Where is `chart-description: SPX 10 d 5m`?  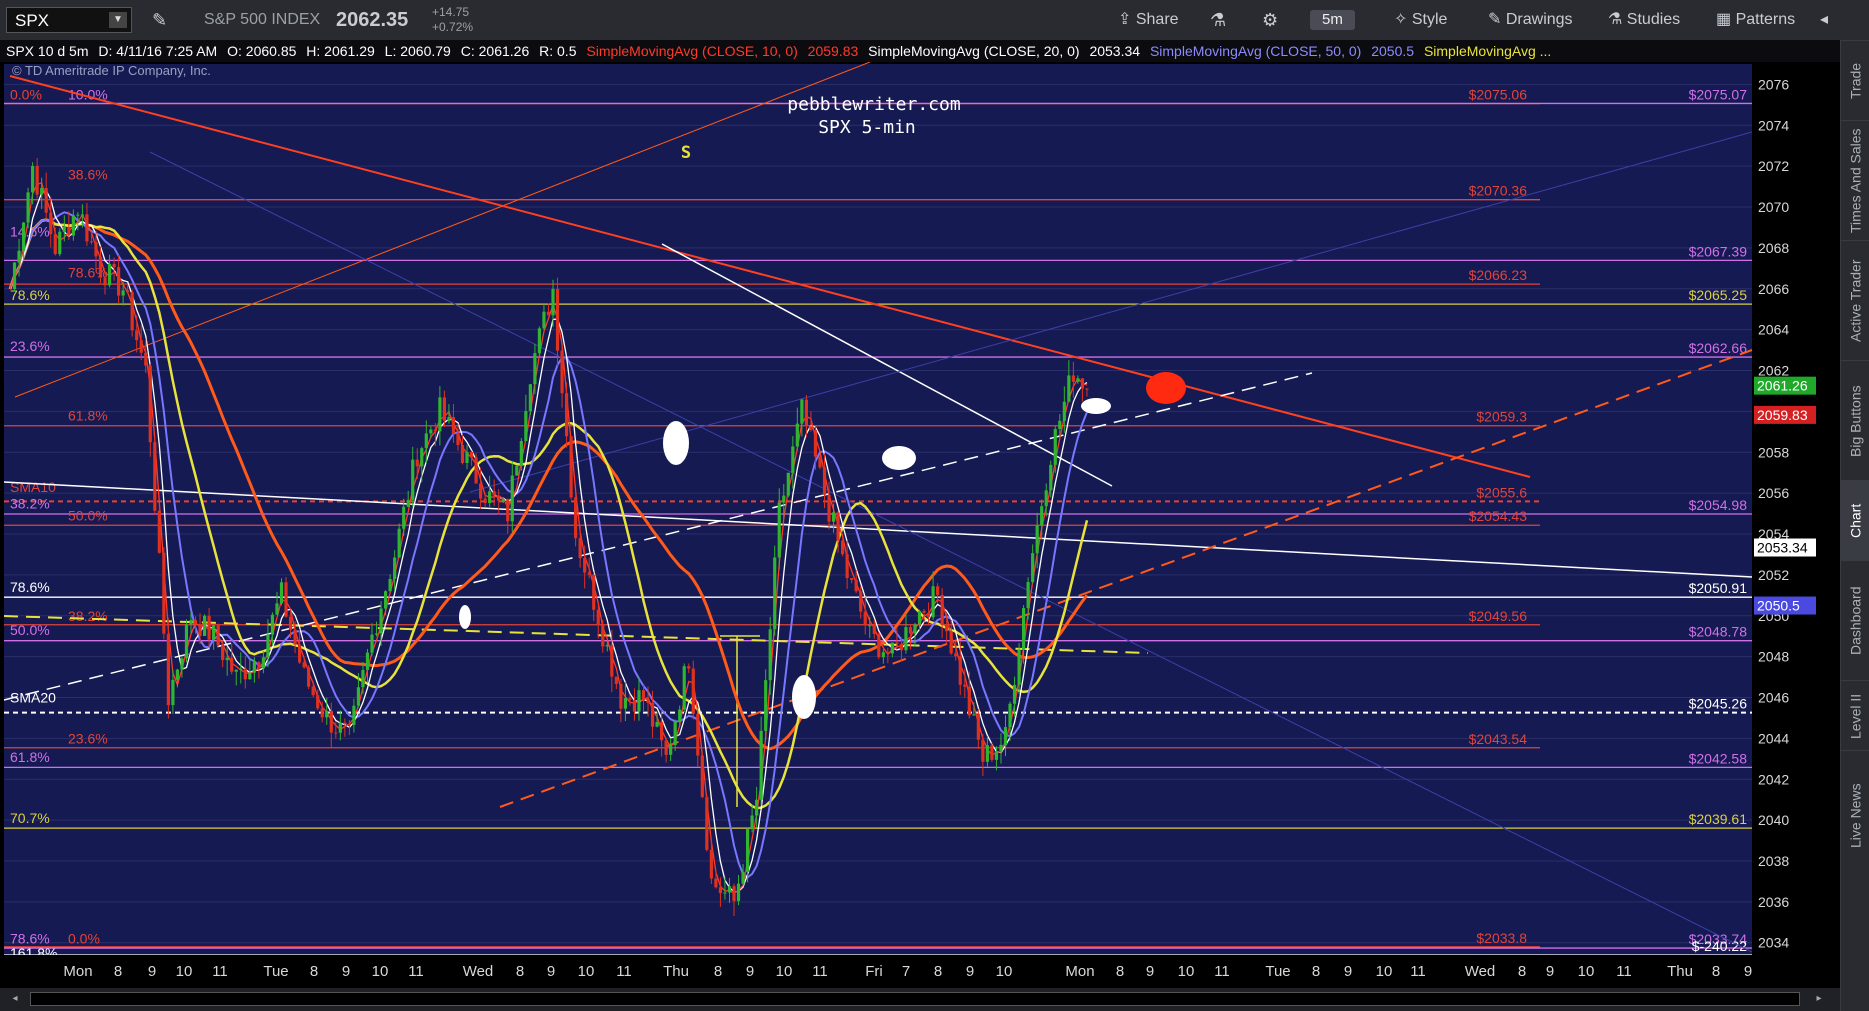 chart-description: SPX 10 d 5m is located at coordinates (47, 51).